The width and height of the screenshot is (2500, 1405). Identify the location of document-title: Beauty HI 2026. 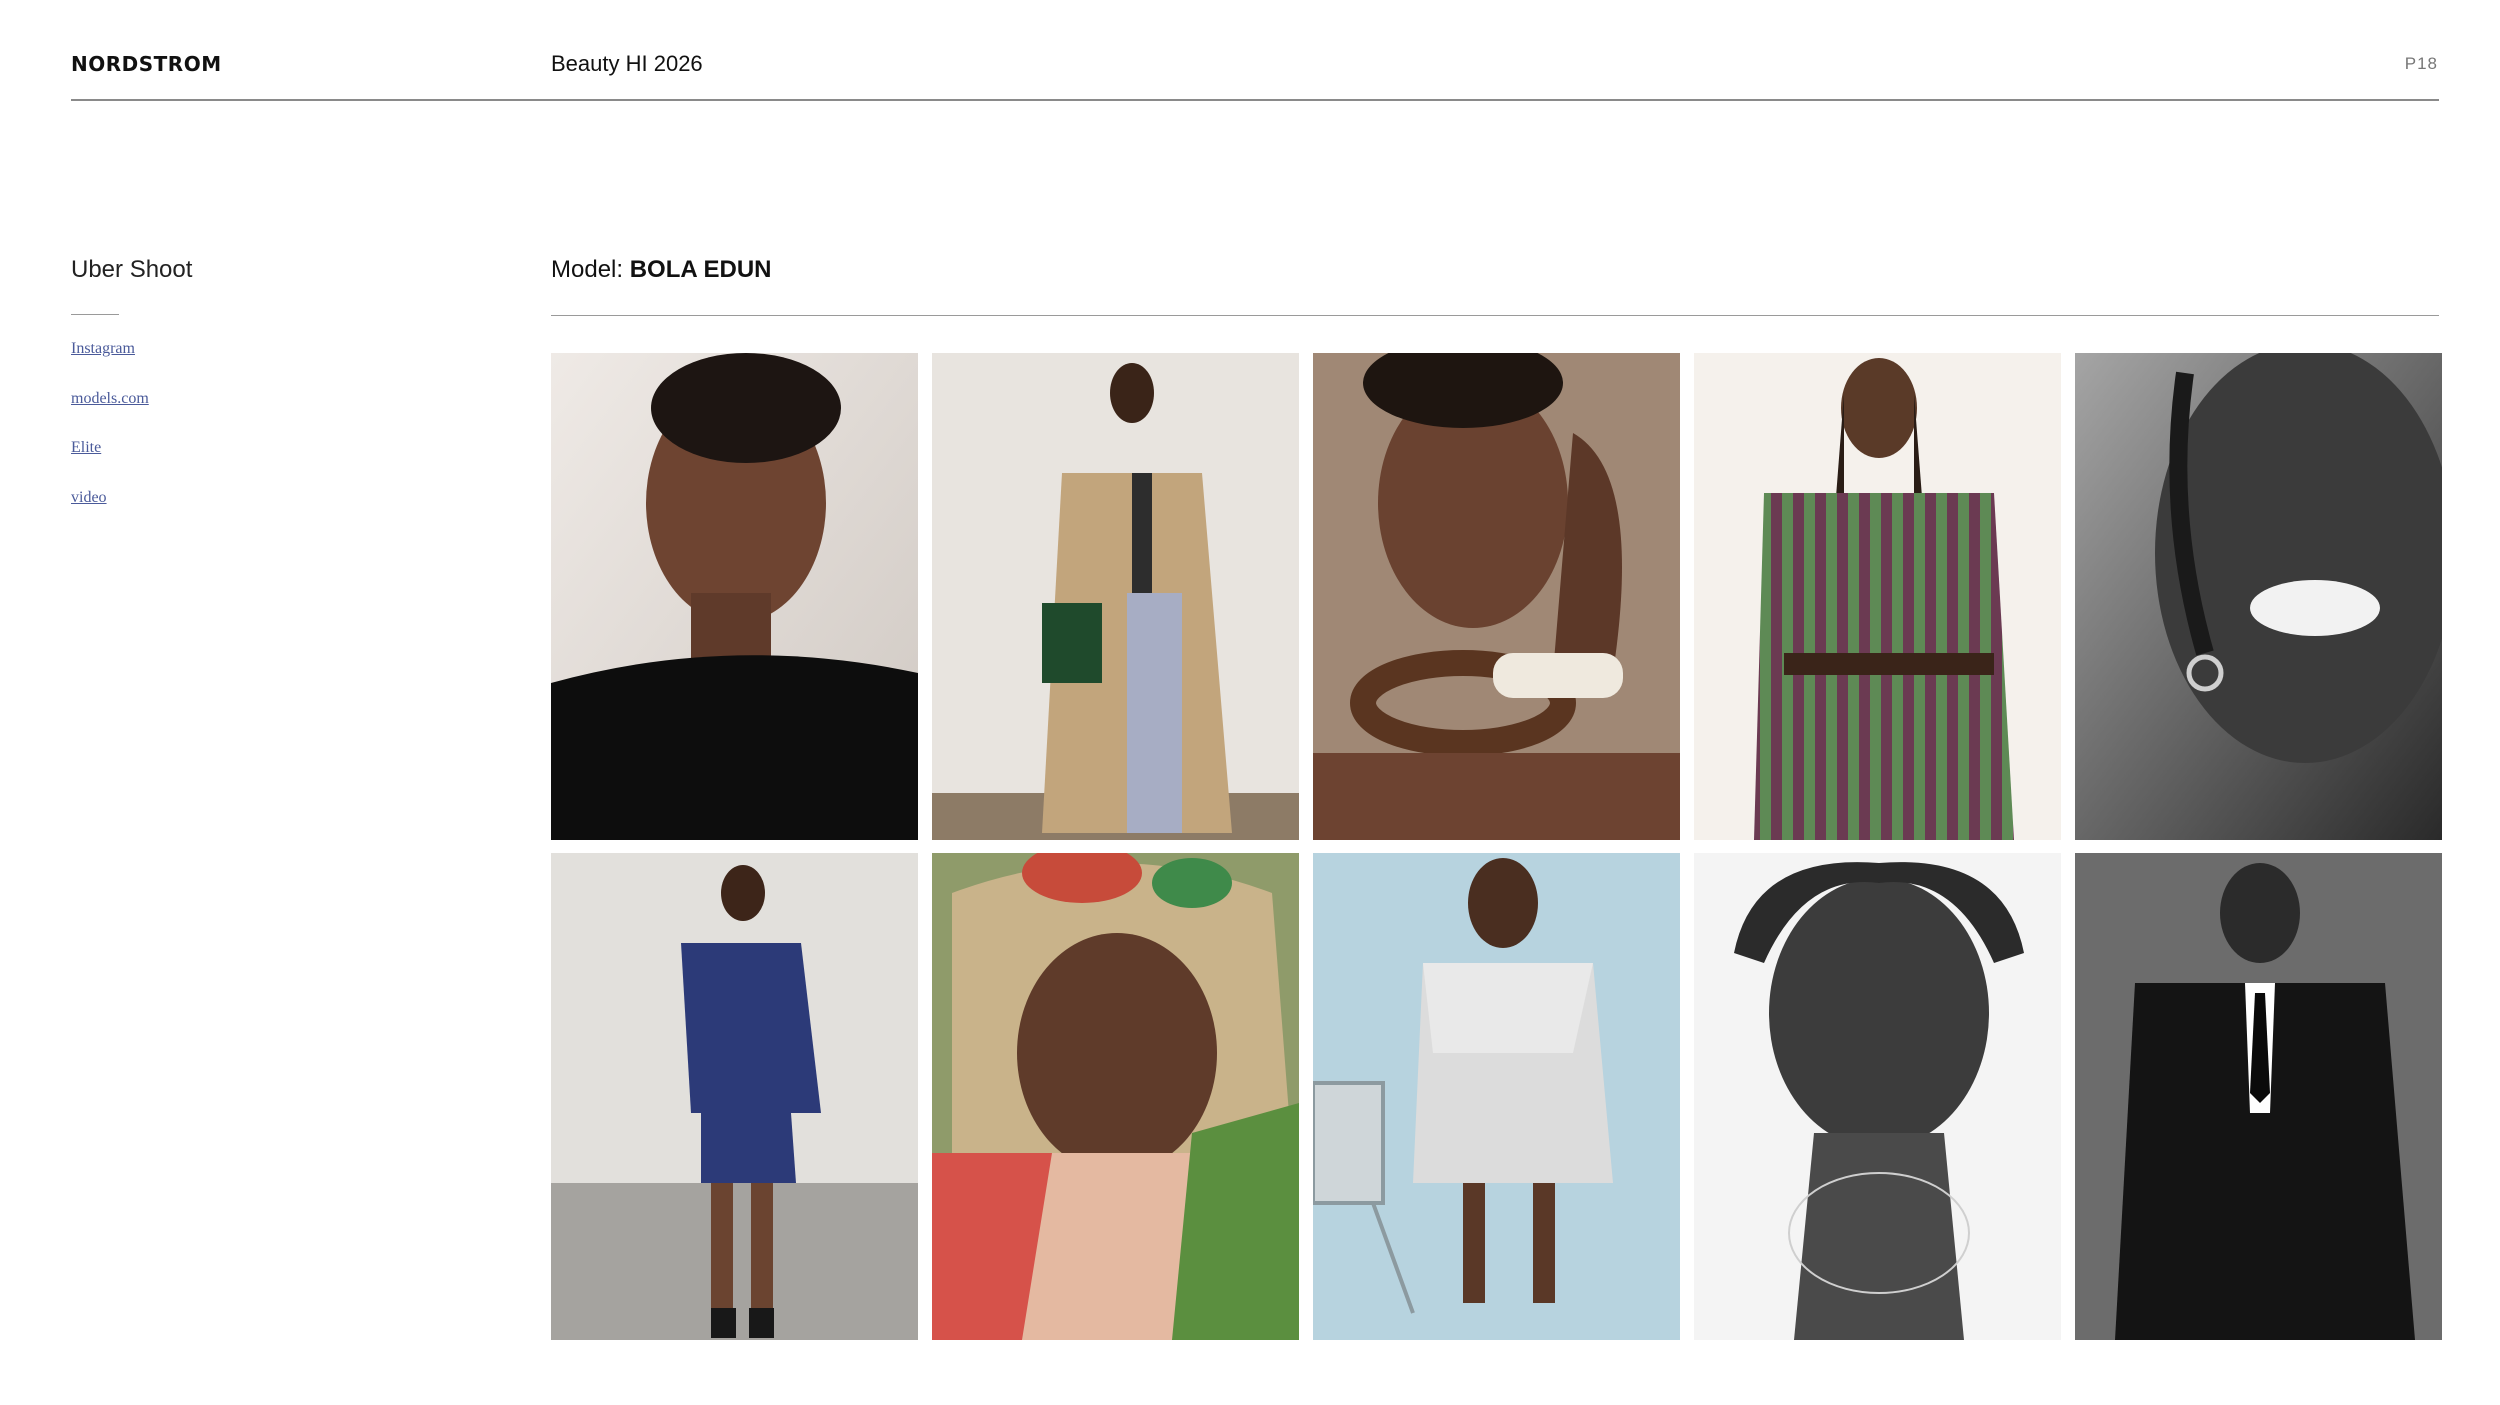
(627, 63).